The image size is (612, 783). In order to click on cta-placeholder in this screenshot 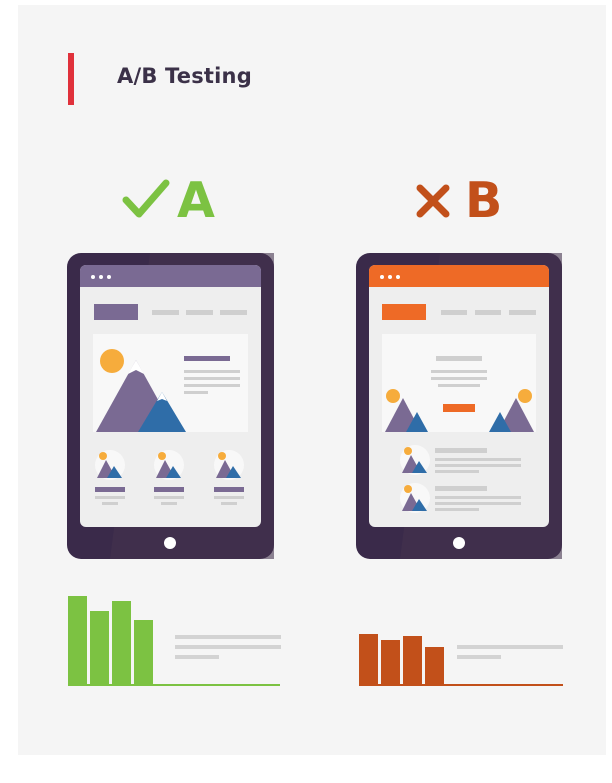, I will do `click(459, 408)`.